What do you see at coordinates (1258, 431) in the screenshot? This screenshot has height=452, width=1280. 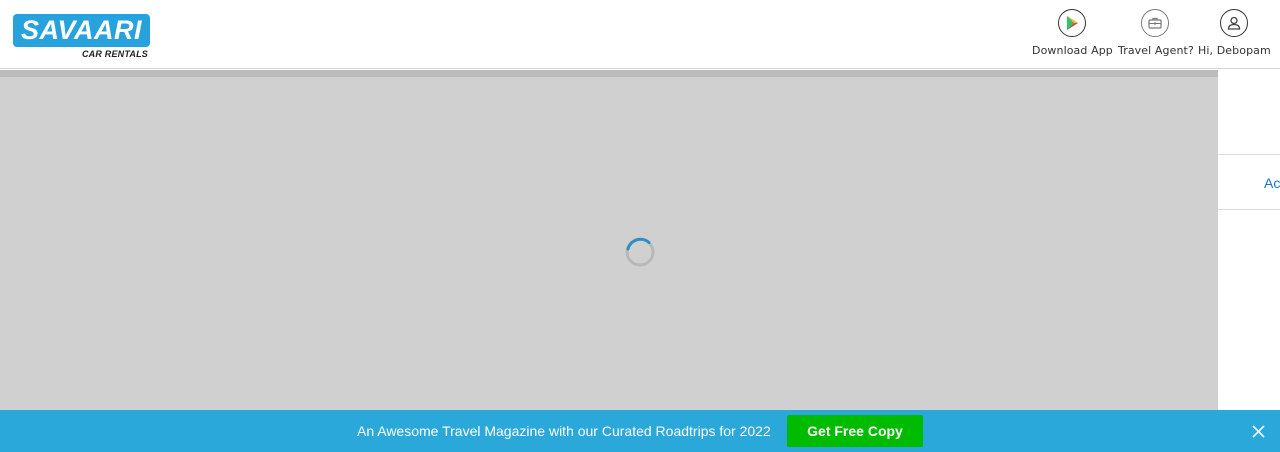 I see `close-icon` at bounding box center [1258, 431].